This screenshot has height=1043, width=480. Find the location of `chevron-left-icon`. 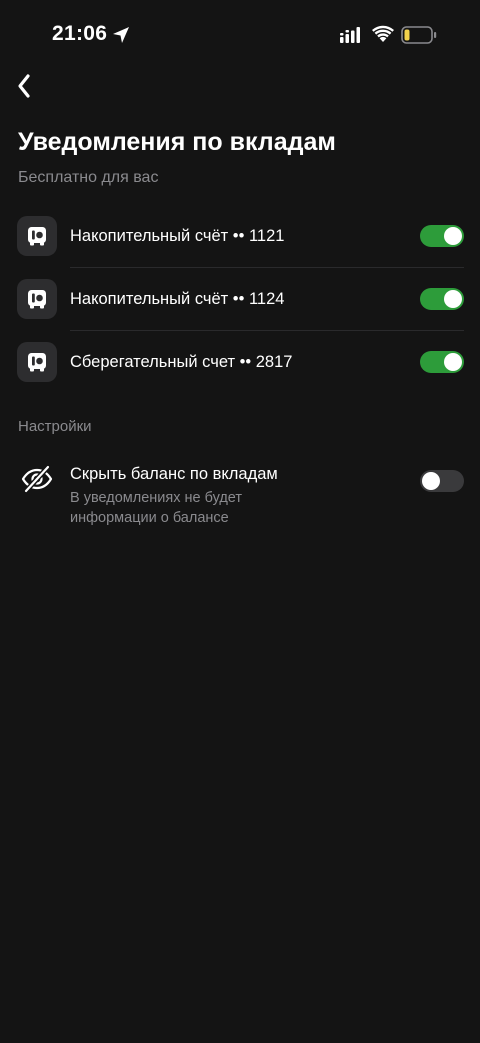

chevron-left-icon is located at coordinates (24, 86).